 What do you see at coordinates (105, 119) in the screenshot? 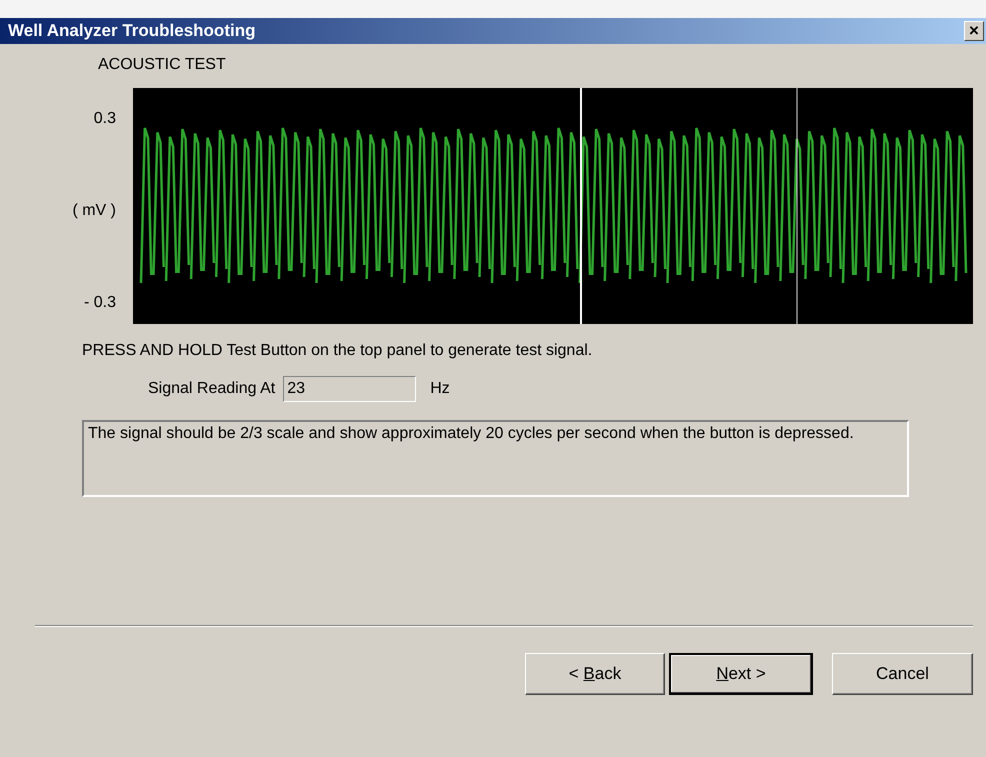
I see `axis-label: 0.3` at bounding box center [105, 119].